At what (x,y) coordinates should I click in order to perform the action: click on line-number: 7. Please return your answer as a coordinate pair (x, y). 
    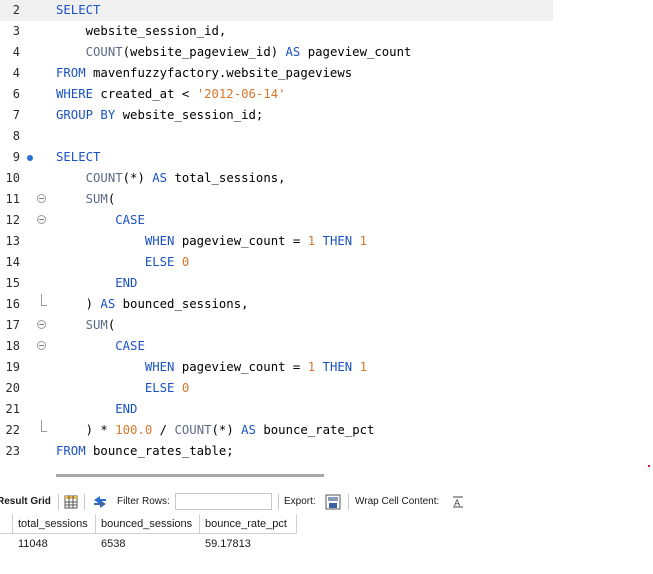
    Looking at the image, I should click on (16, 115).